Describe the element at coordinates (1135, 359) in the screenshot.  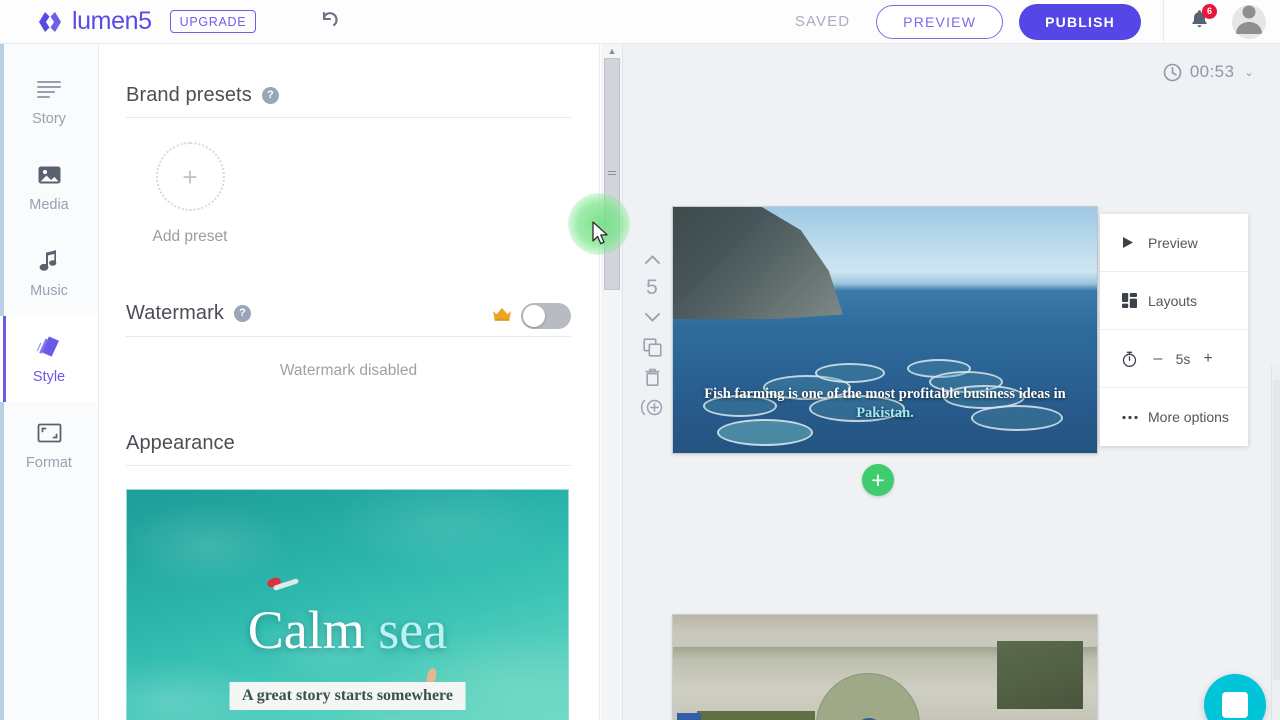
I see `stopwatch-icon` at that location.